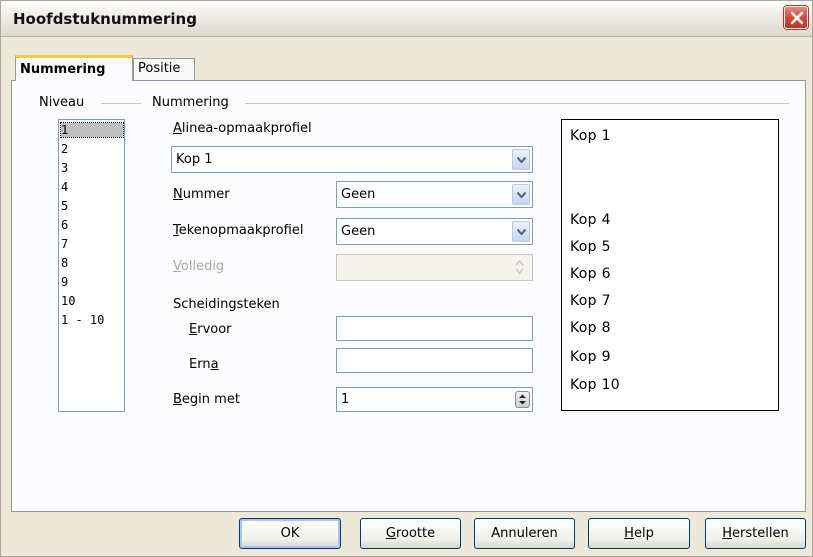 Image resolution: width=813 pixels, height=557 pixels. I want to click on preview-item: Kop 8, so click(590, 328).